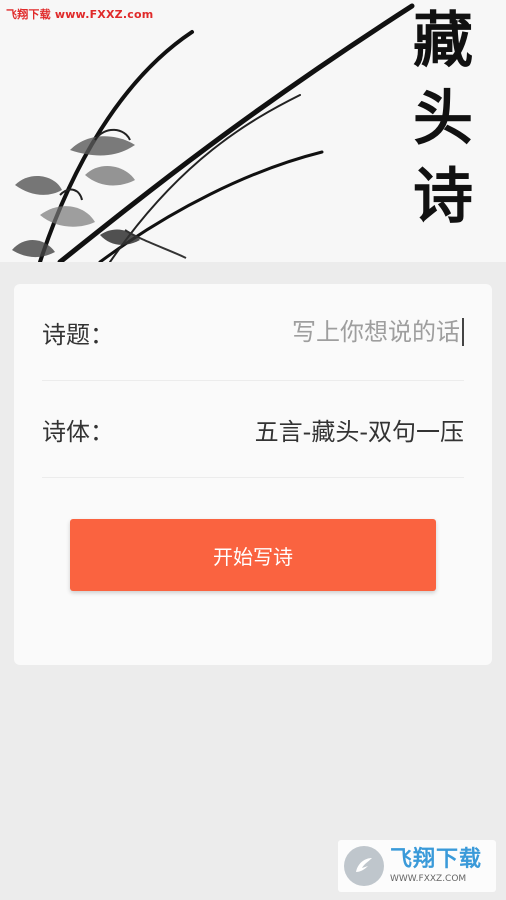 The height and width of the screenshot is (900, 506). I want to click on title-char: 诗, so click(443, 197).